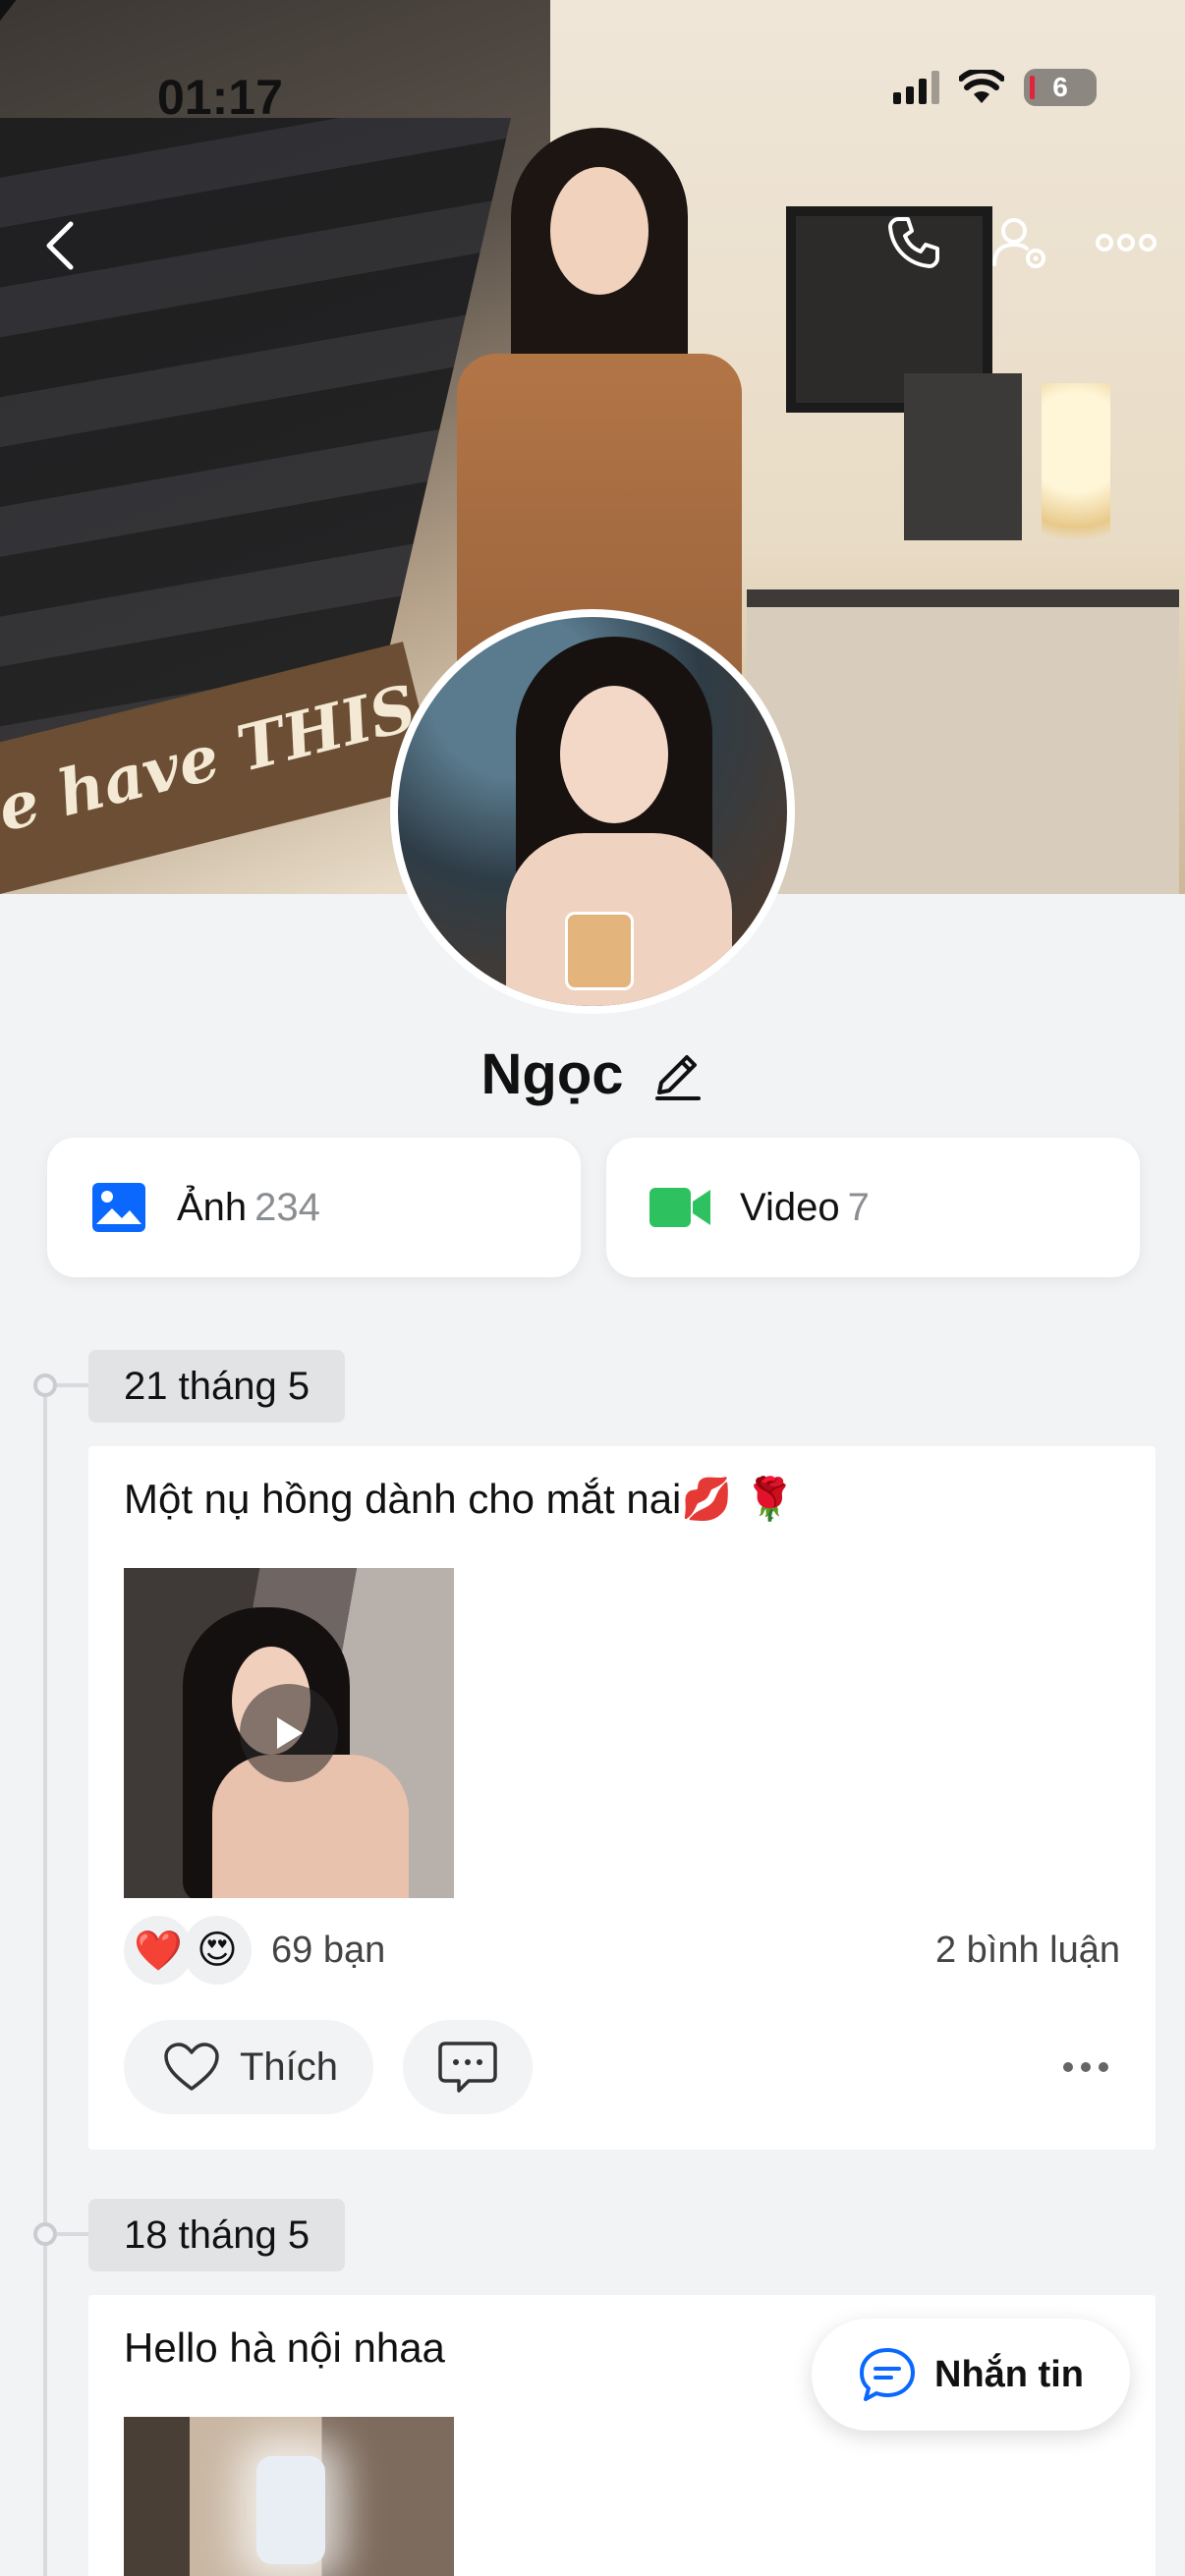  I want to click on phone-icon, so click(914, 242).